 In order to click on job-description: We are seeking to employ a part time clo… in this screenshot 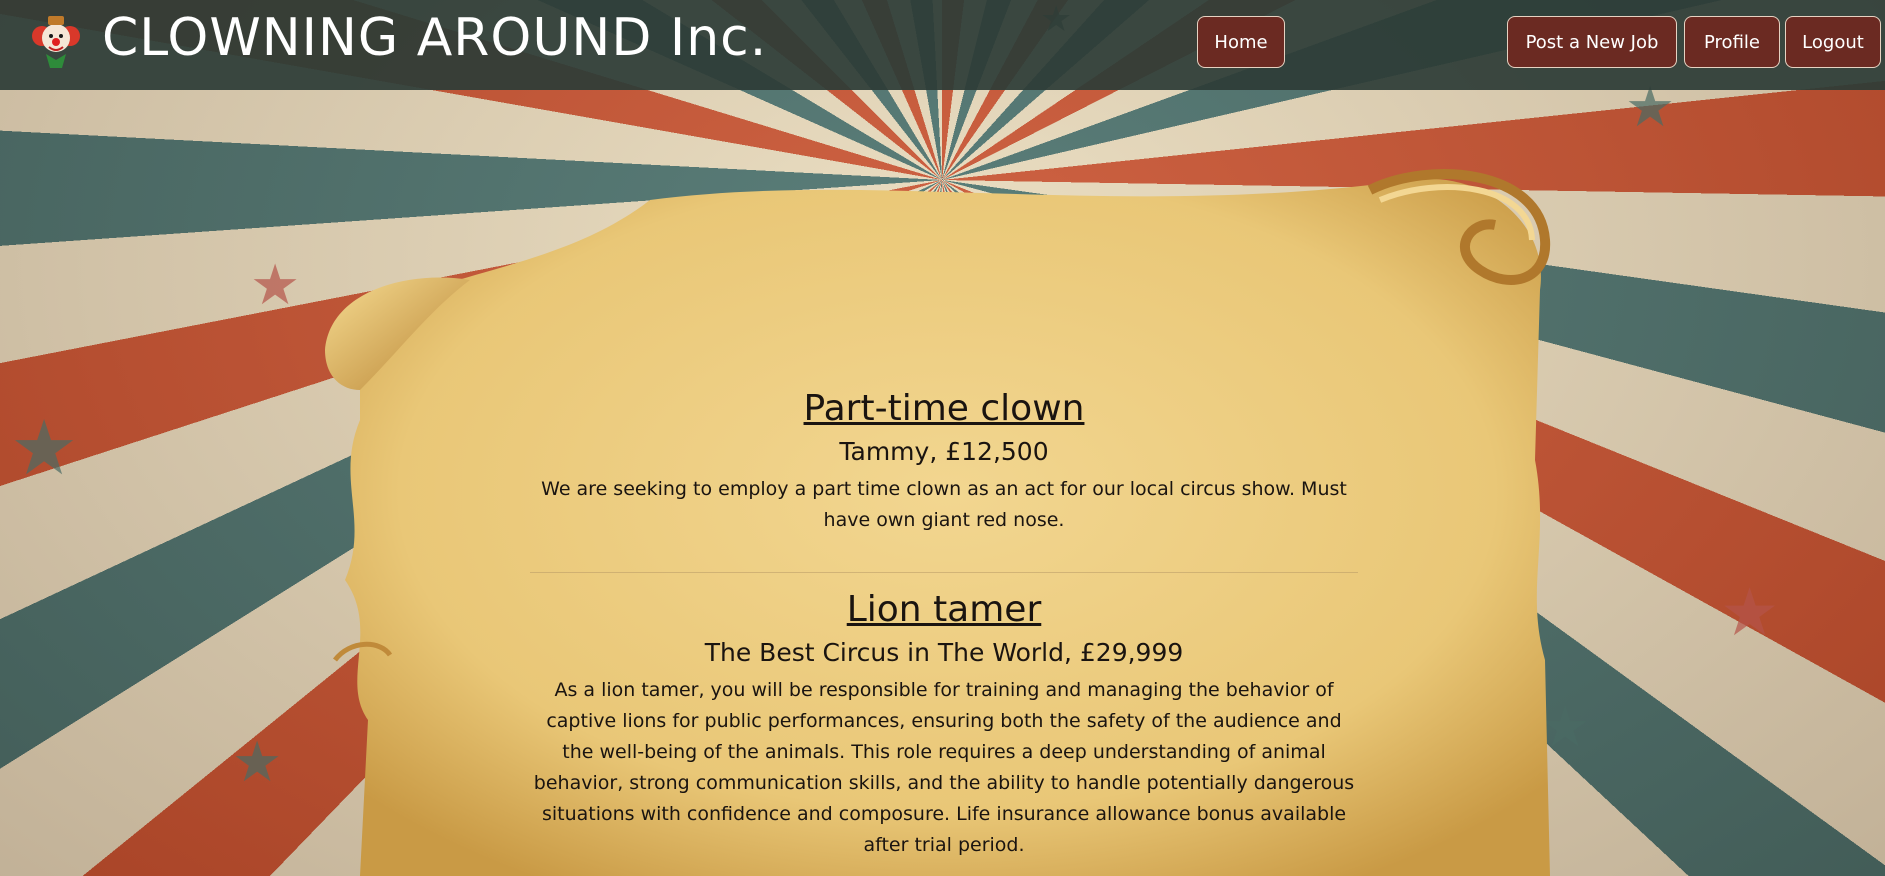, I will do `click(944, 504)`.